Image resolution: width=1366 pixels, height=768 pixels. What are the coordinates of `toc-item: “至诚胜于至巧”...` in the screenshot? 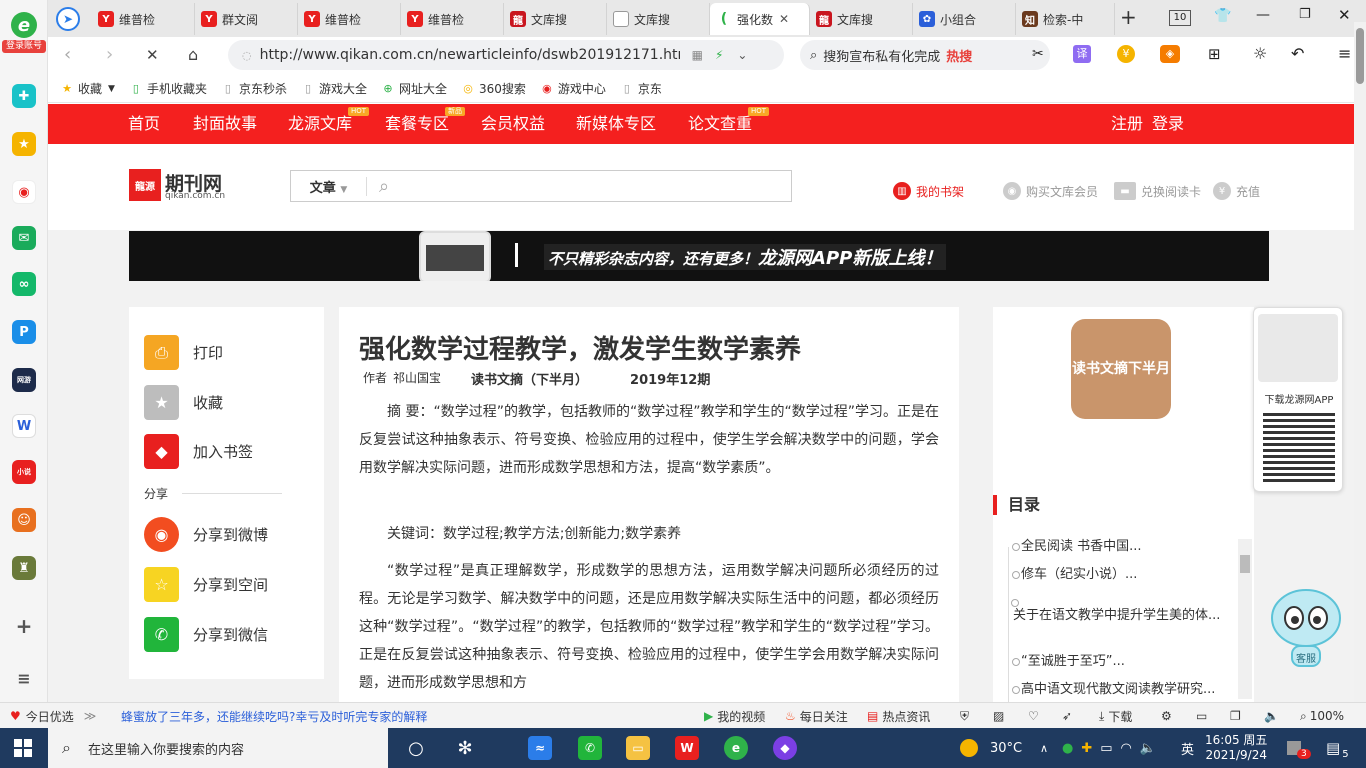 It's located at (1127, 662).